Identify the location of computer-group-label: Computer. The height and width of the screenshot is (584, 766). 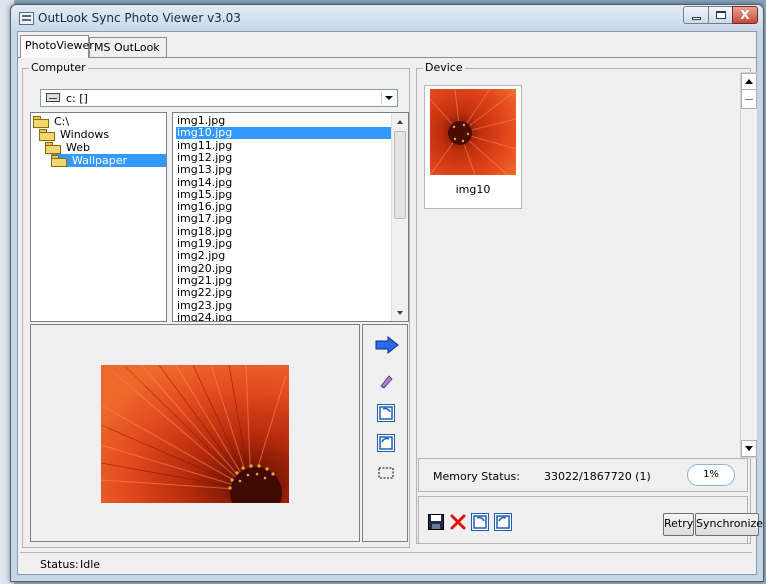
(58, 67).